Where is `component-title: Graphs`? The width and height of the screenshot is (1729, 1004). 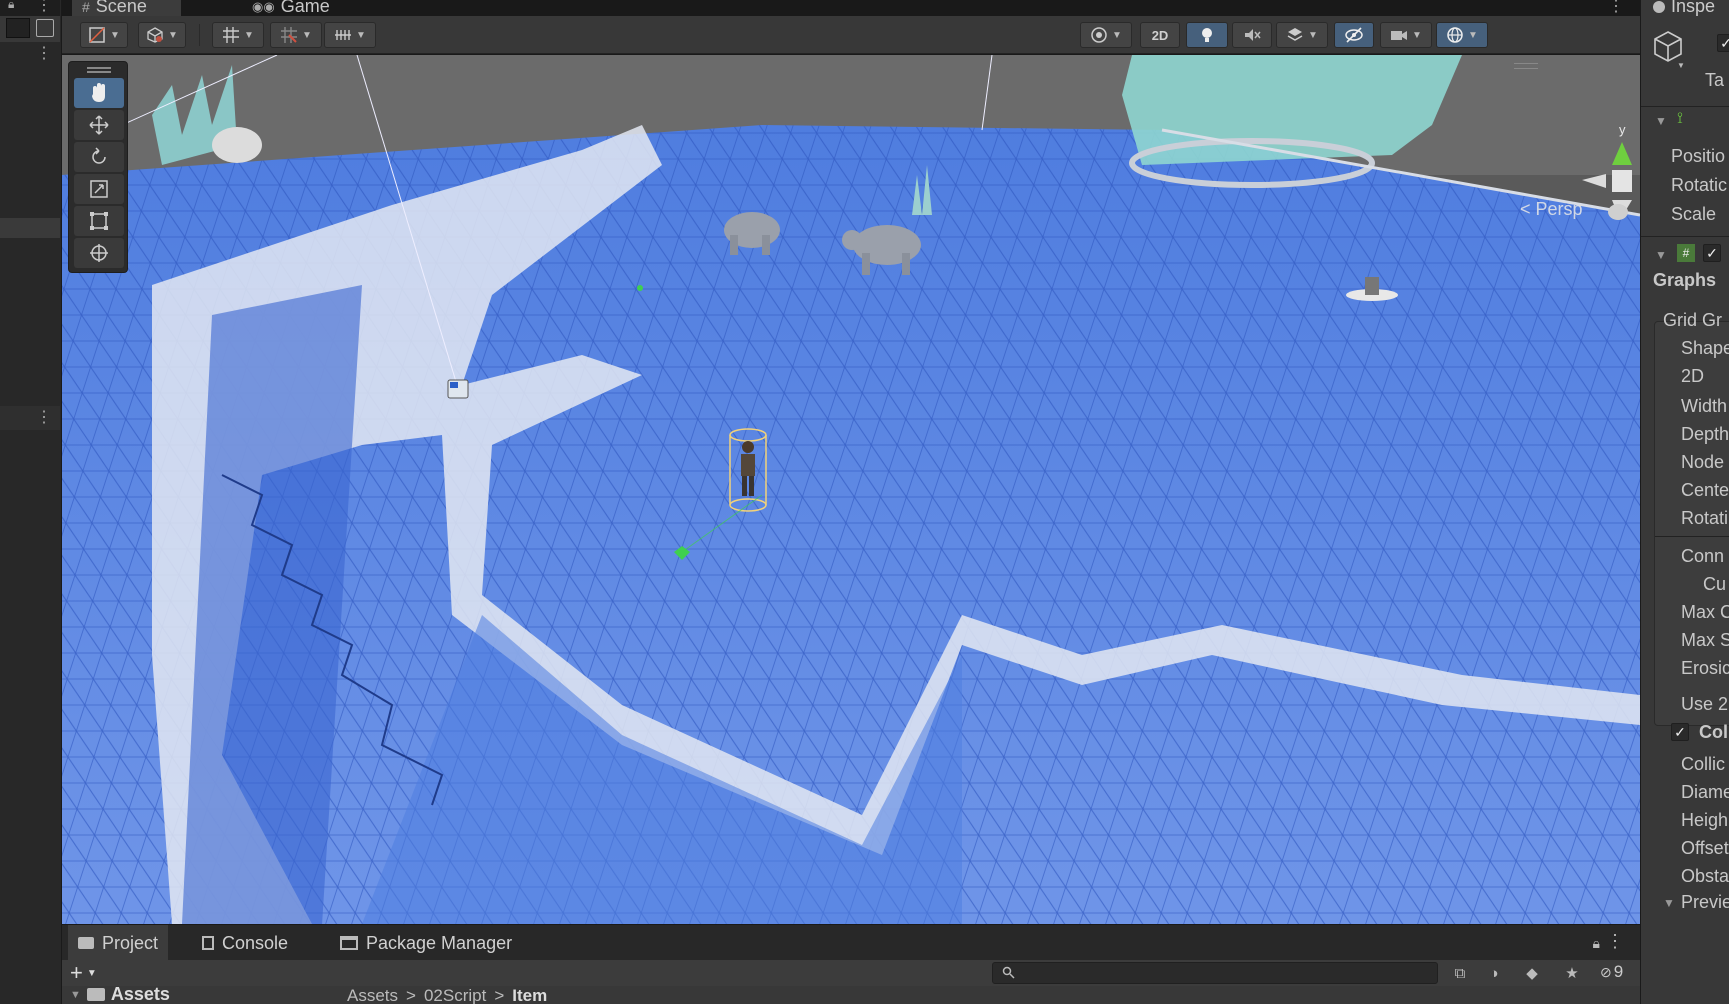 component-title: Graphs is located at coordinates (1685, 280).